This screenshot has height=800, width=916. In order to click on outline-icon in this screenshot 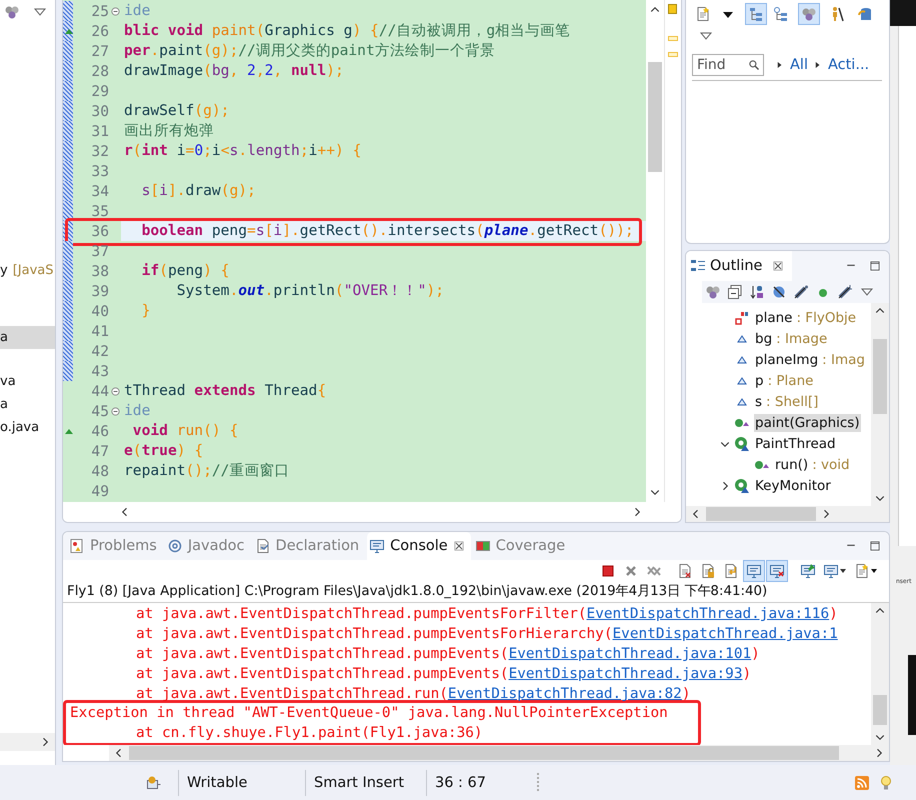, I will do `click(698, 266)`.